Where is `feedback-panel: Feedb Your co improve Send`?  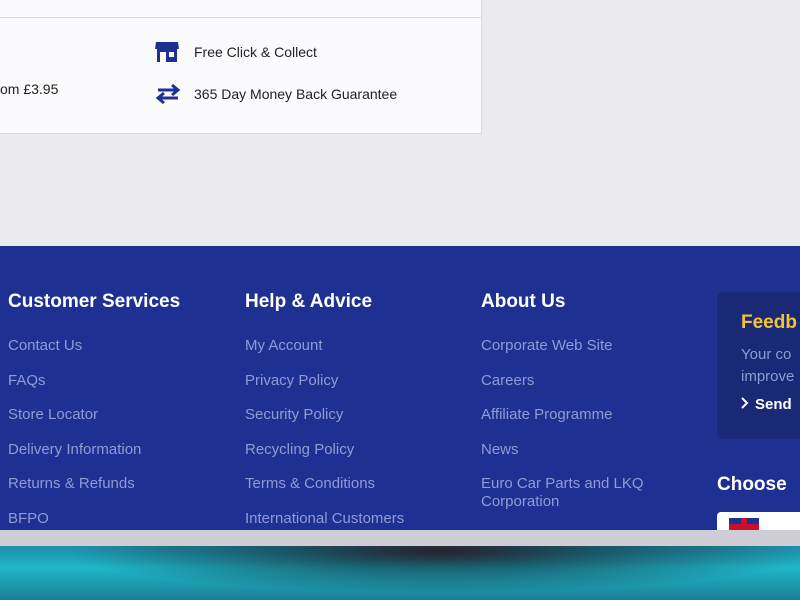 feedback-panel: Feedb Your co improve Send is located at coordinates (758, 365).